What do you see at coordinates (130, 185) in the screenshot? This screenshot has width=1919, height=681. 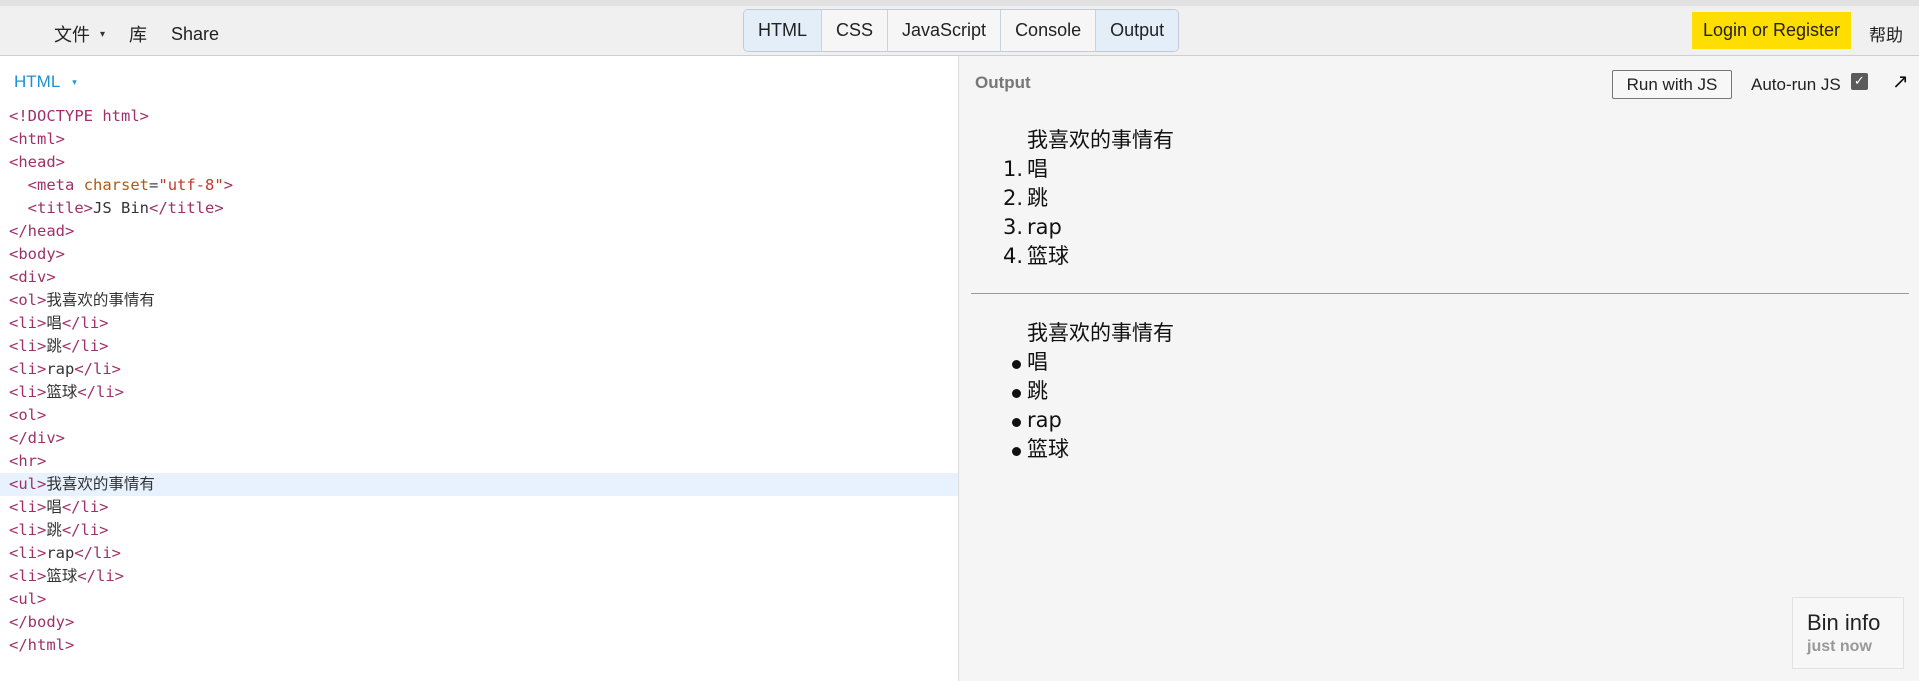 I see `code-line: <meta charset="utf-8">` at bounding box center [130, 185].